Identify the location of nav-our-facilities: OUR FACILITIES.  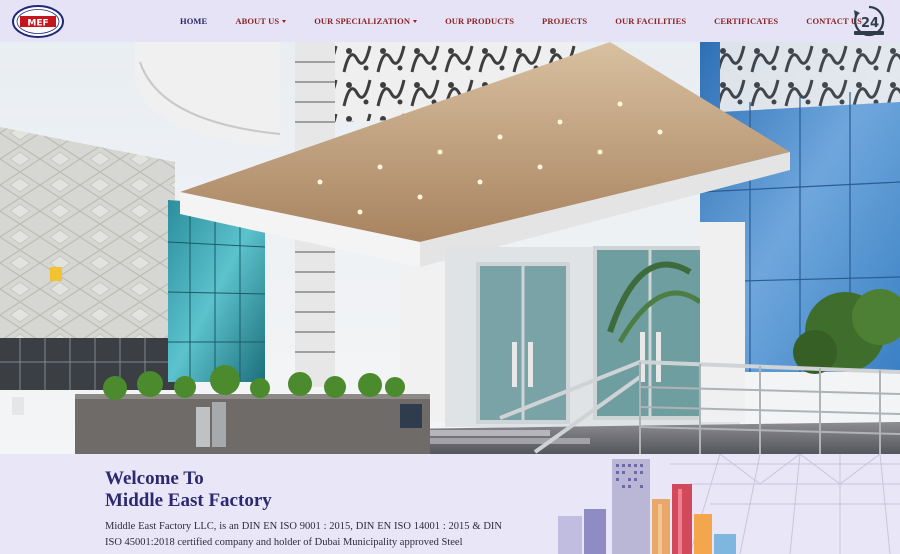
(650, 21).